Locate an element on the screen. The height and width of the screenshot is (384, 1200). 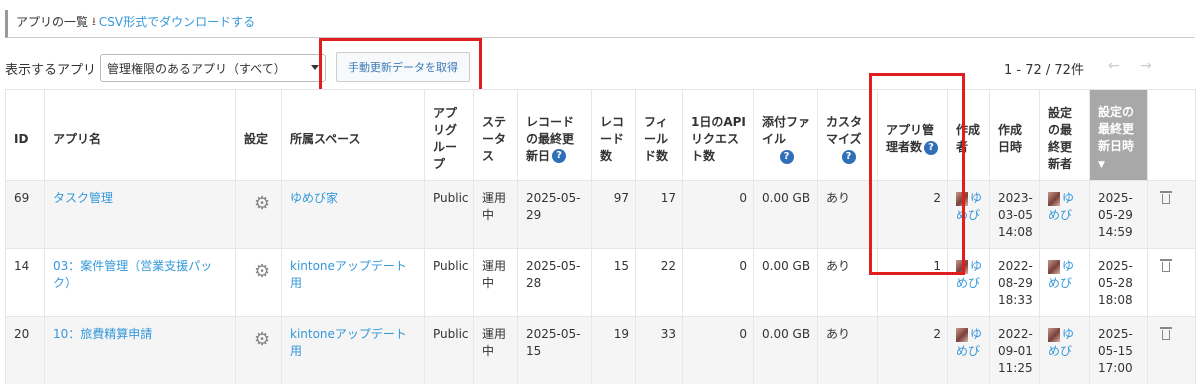
cell-name: 10：旅費精算申請 is located at coordinates (140, 350).